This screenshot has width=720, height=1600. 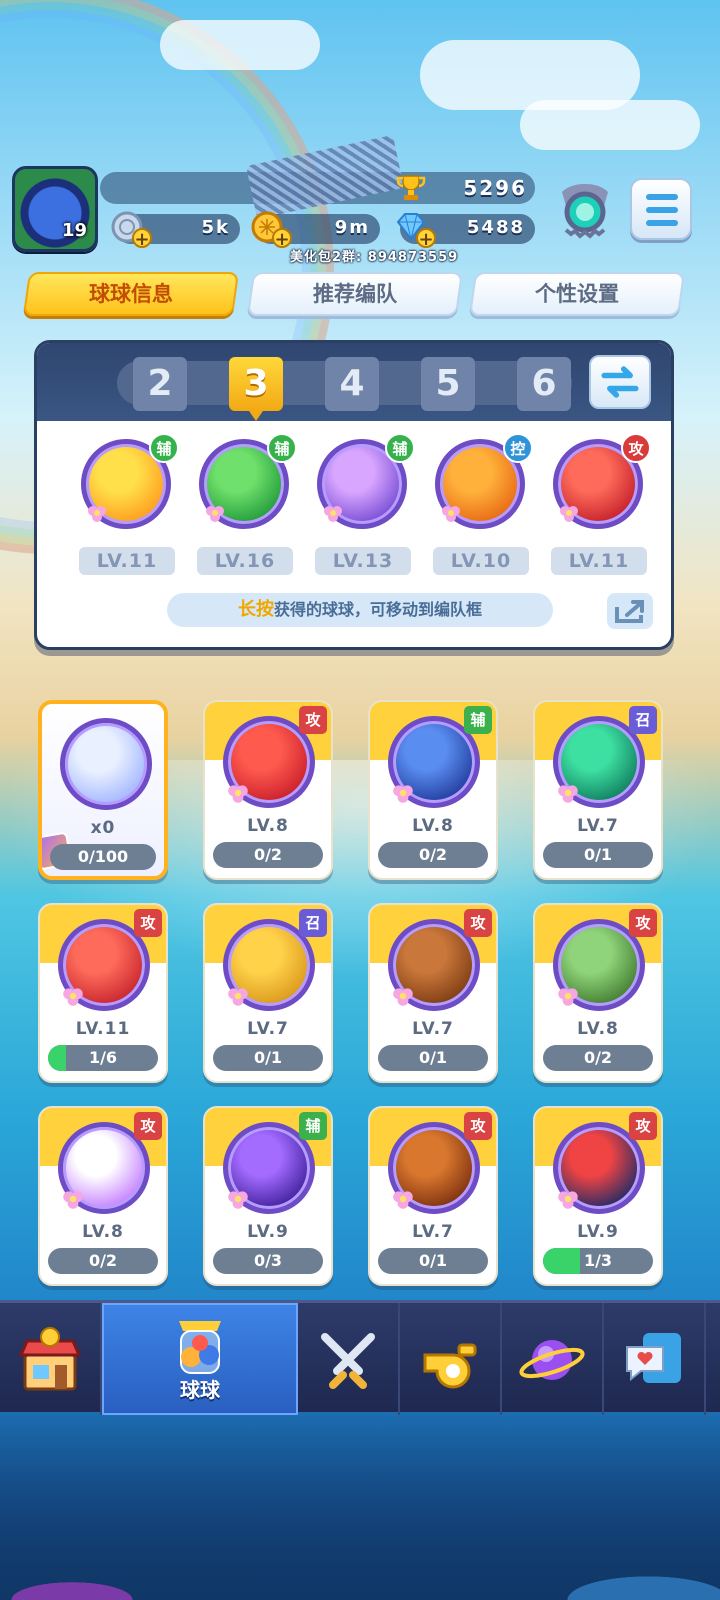 What do you see at coordinates (363, 504) in the screenshot?
I see `team-slot: 辅 LV.13` at bounding box center [363, 504].